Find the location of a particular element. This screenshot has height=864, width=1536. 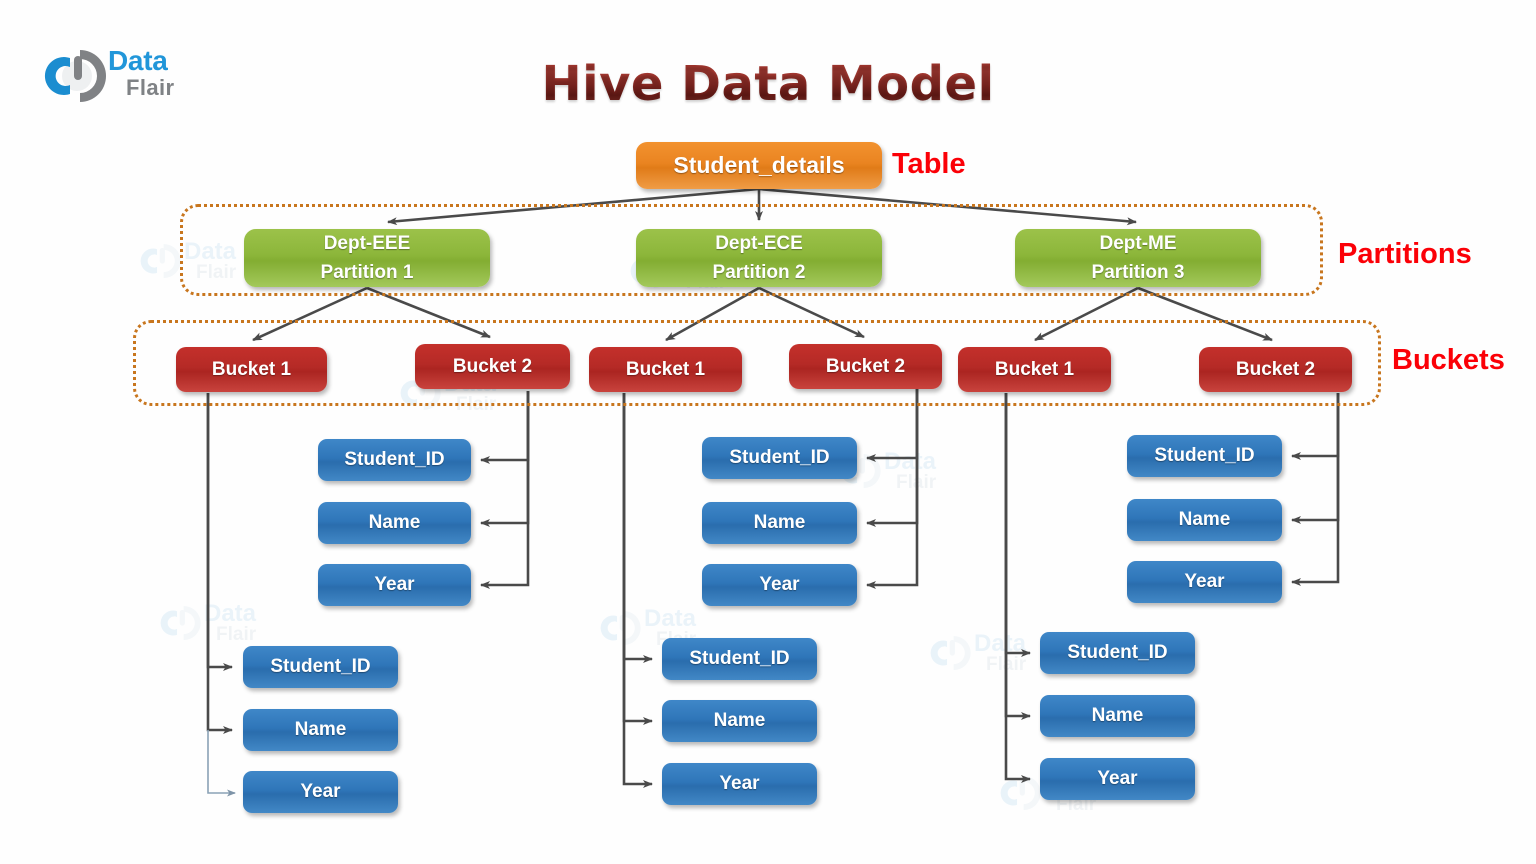

field-node-me-bucket2-fields-name-line-1: Name is located at coordinates (1204, 520).